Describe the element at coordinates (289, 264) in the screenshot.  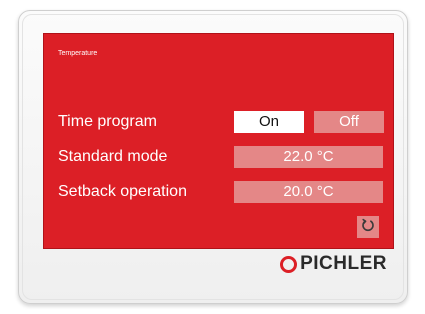
I see `ring-icon` at that location.